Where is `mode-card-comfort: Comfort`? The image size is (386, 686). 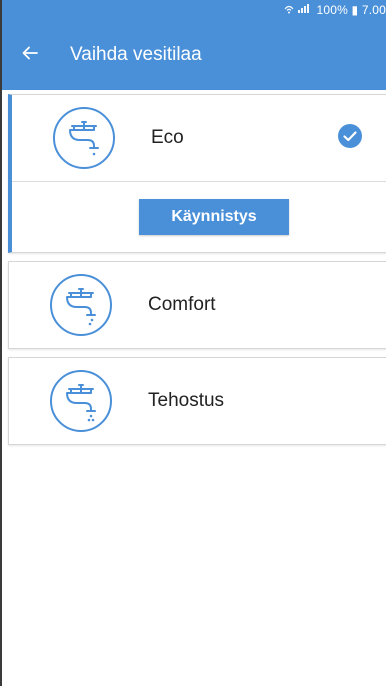
mode-card-comfort: Comfort is located at coordinates (197, 305).